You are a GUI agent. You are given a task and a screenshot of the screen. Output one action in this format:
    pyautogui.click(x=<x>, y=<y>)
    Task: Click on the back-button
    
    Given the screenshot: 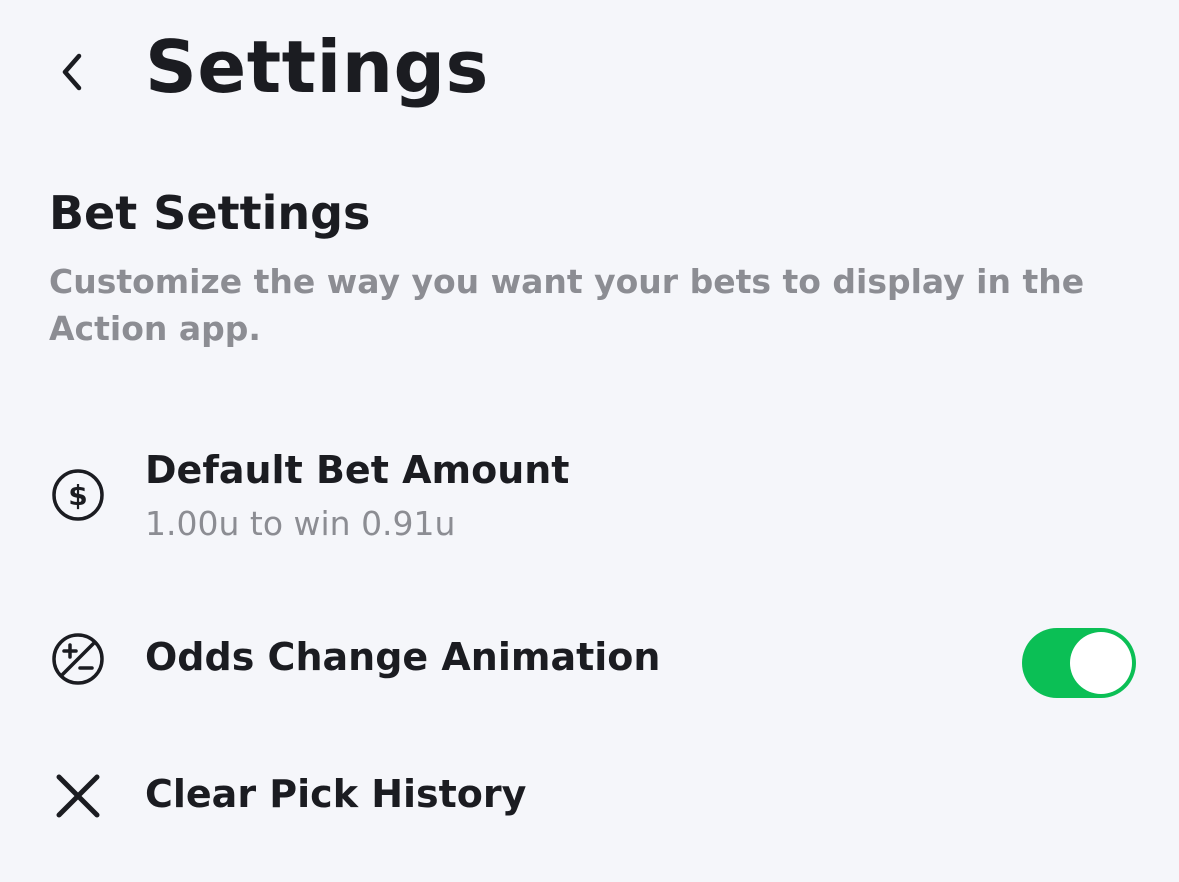 What is the action you would take?
    pyautogui.click(x=72, y=72)
    